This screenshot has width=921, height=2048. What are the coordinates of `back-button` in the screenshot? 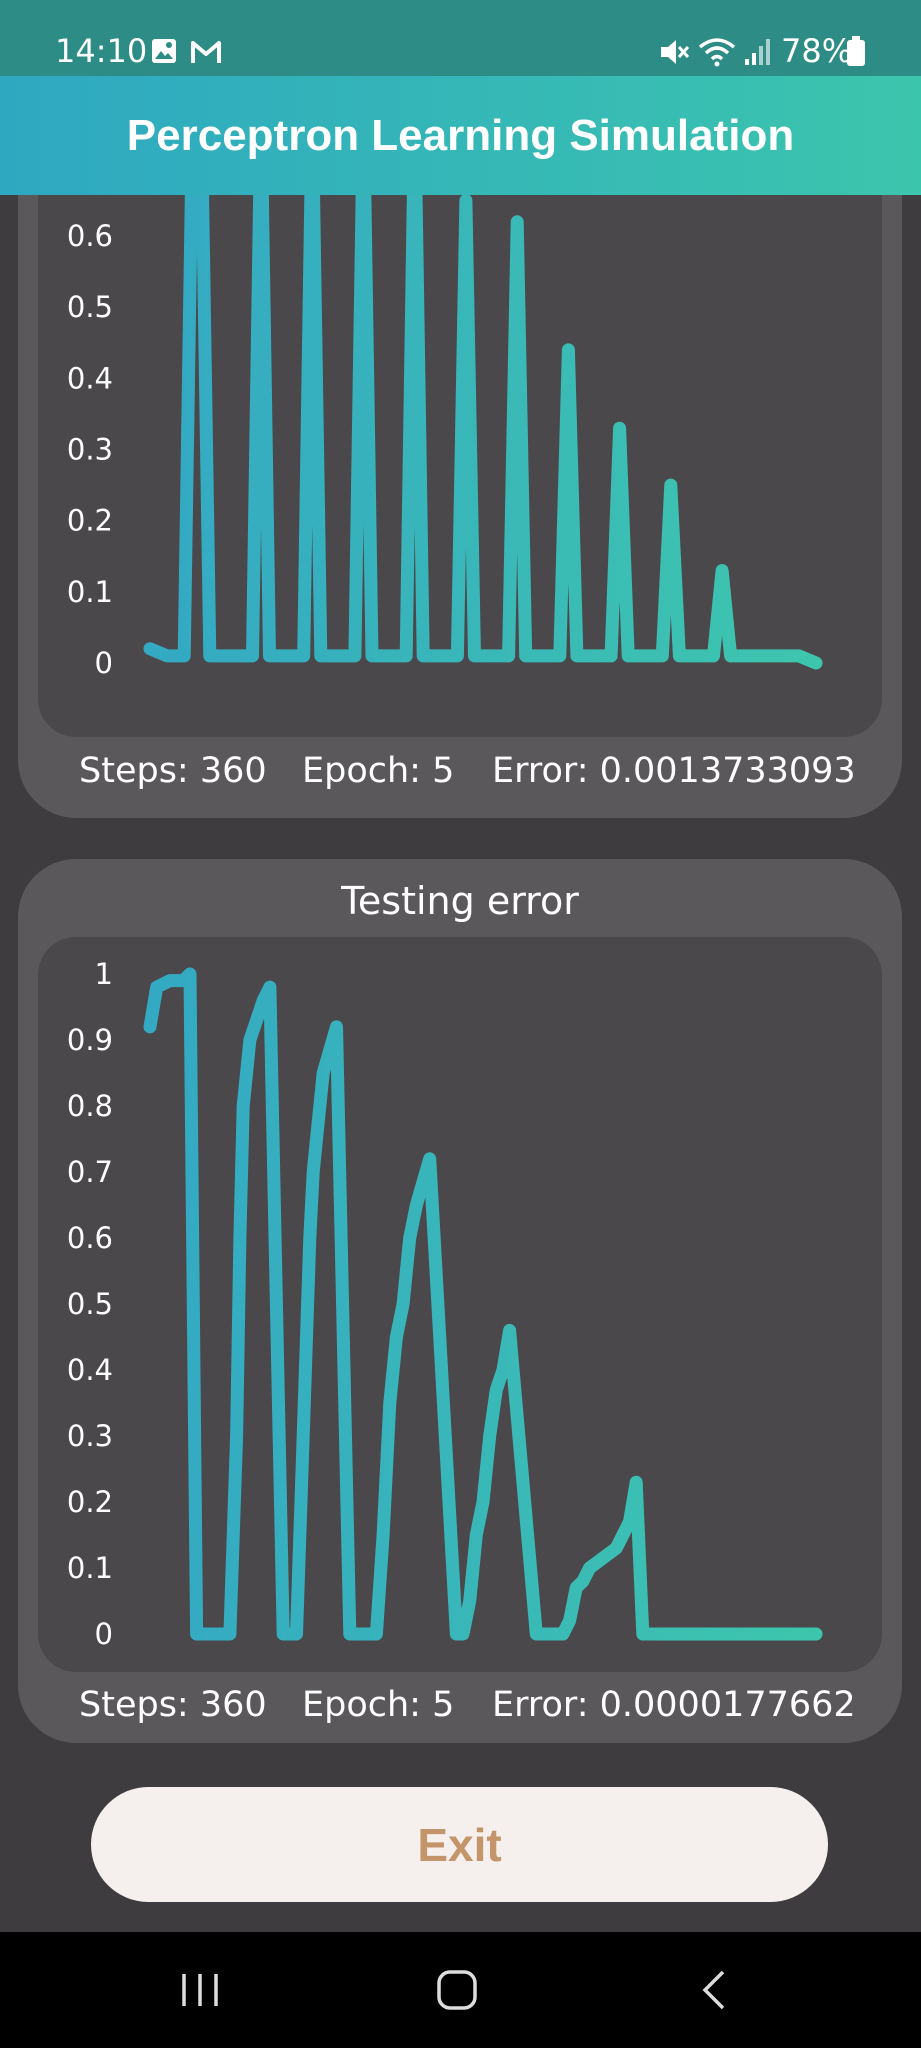 It's located at (715, 1990).